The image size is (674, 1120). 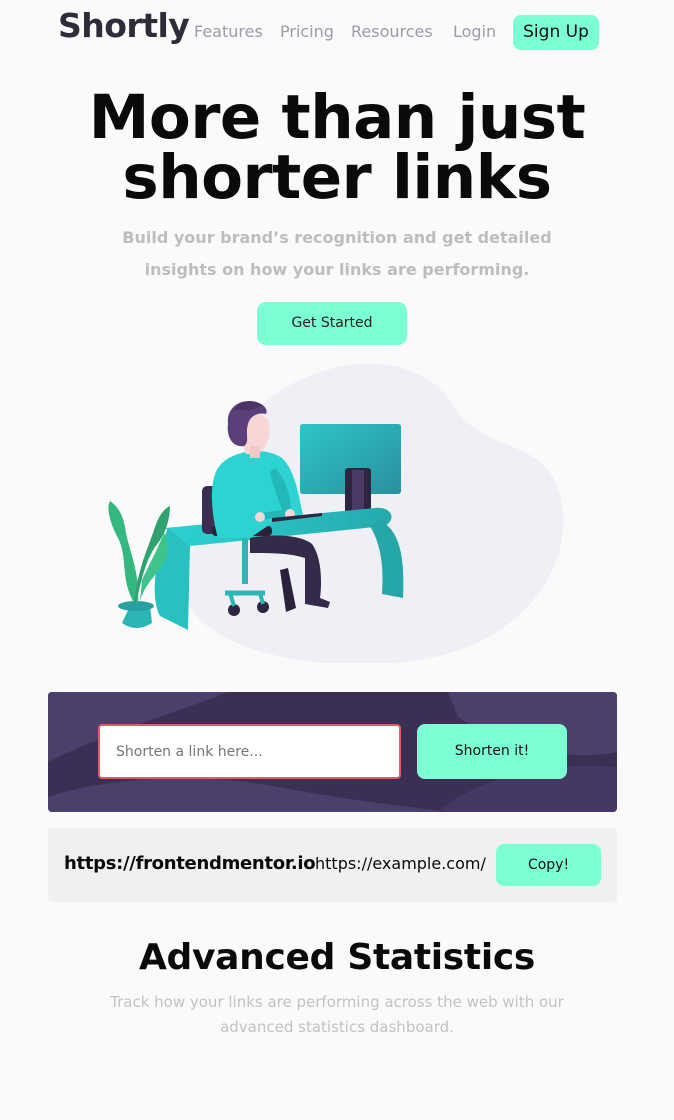 What do you see at coordinates (492, 751) in the screenshot?
I see `shorten-button: Shorten it!` at bounding box center [492, 751].